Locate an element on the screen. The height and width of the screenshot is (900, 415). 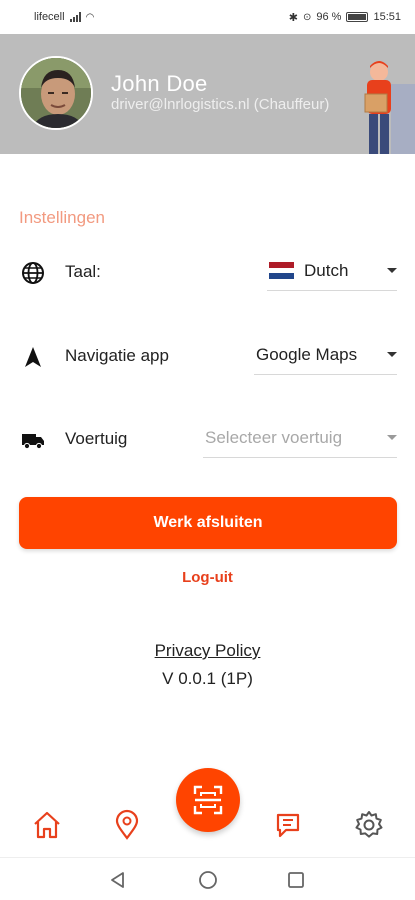
settings-section-title: Instellingen is located at coordinates (62, 217).